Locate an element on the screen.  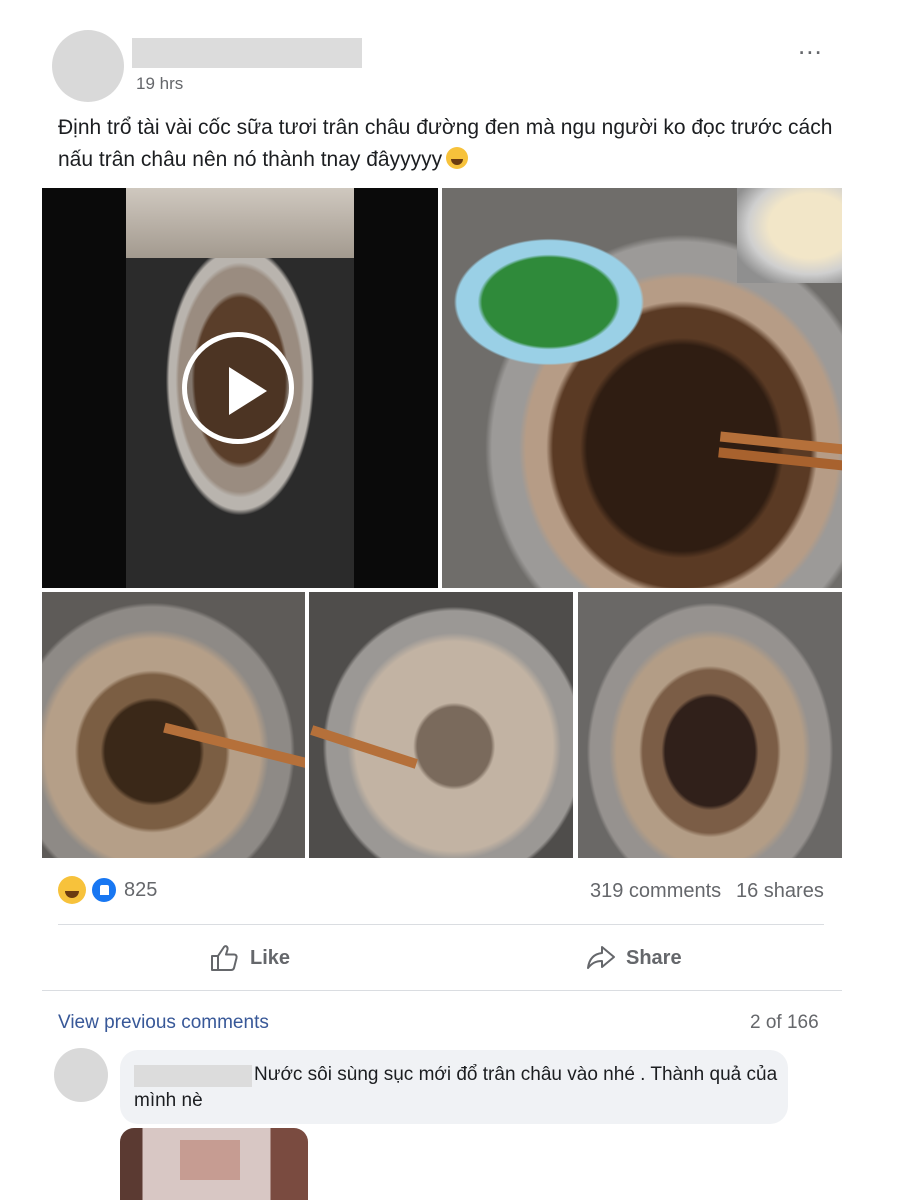
like-button: Like is located at coordinates (250, 958).